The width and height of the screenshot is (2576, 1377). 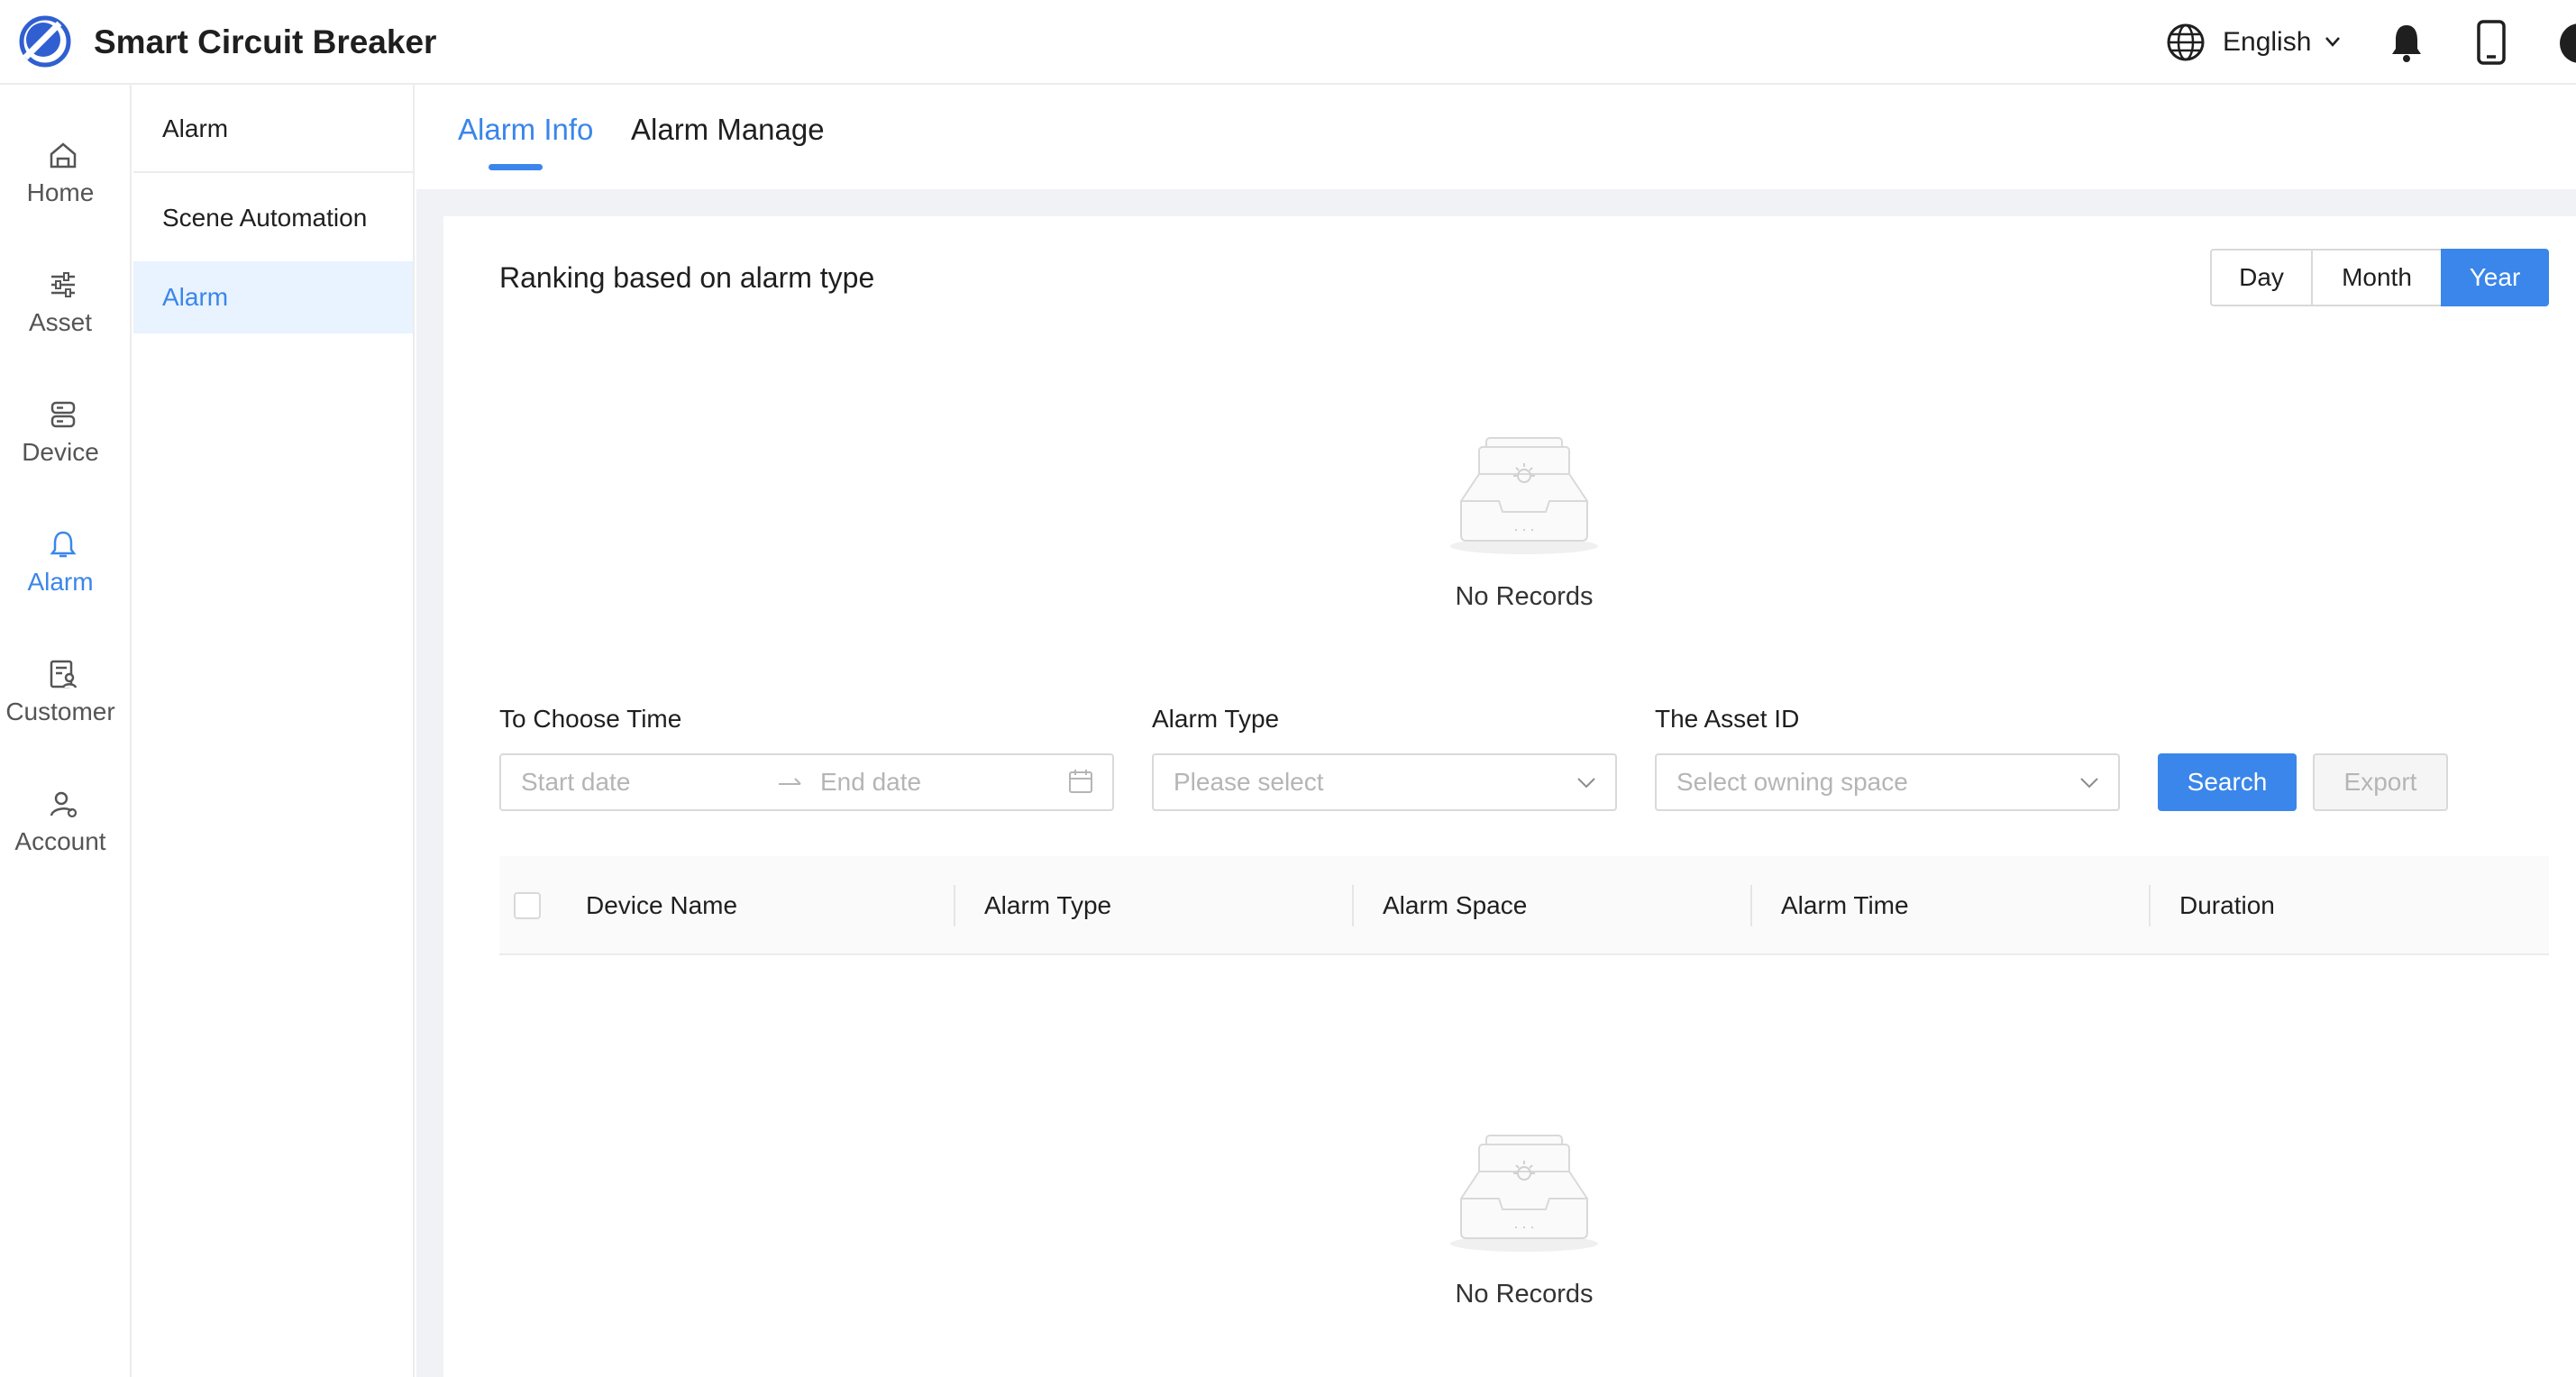 What do you see at coordinates (2491, 42) in the screenshot?
I see `phone-icon` at bounding box center [2491, 42].